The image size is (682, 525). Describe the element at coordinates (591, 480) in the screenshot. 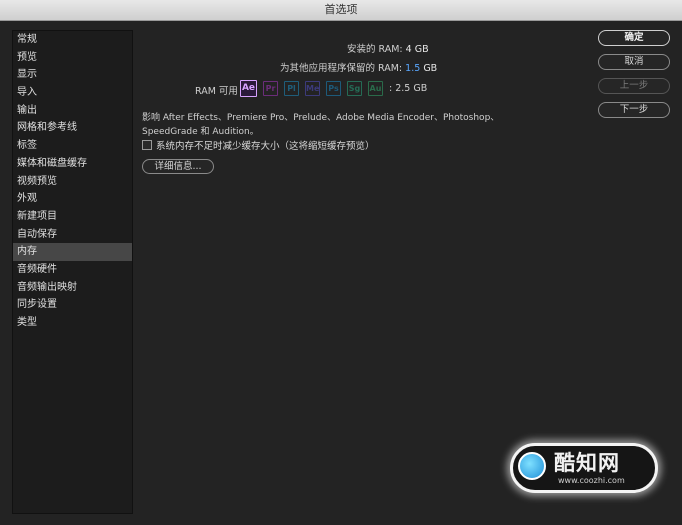

I see `watermark-url: www.coozhi.com` at that location.